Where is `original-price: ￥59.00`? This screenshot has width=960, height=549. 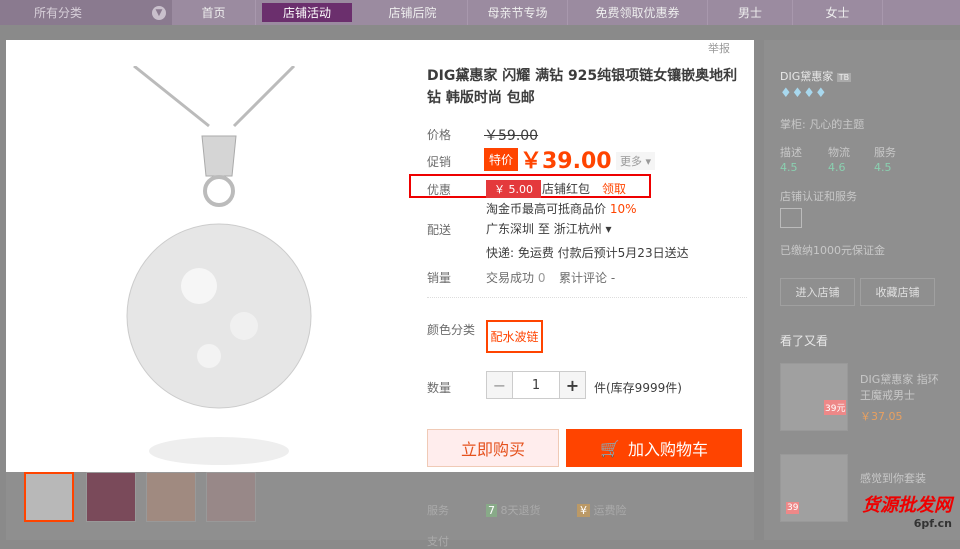 original-price: ￥59.00 is located at coordinates (511, 136).